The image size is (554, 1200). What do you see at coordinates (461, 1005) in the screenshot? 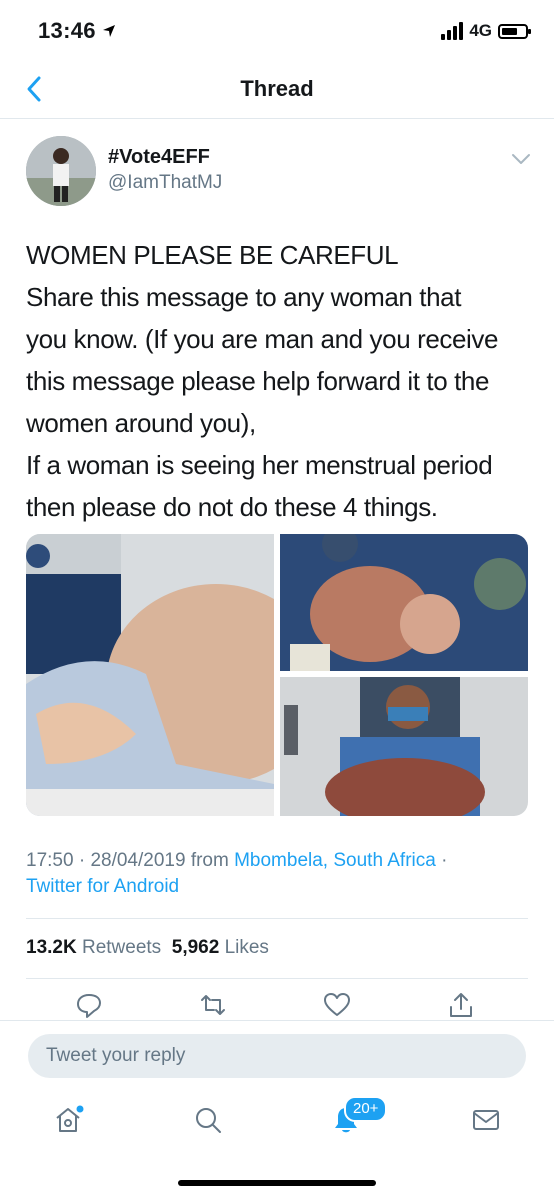
I see `share-icon` at bounding box center [461, 1005].